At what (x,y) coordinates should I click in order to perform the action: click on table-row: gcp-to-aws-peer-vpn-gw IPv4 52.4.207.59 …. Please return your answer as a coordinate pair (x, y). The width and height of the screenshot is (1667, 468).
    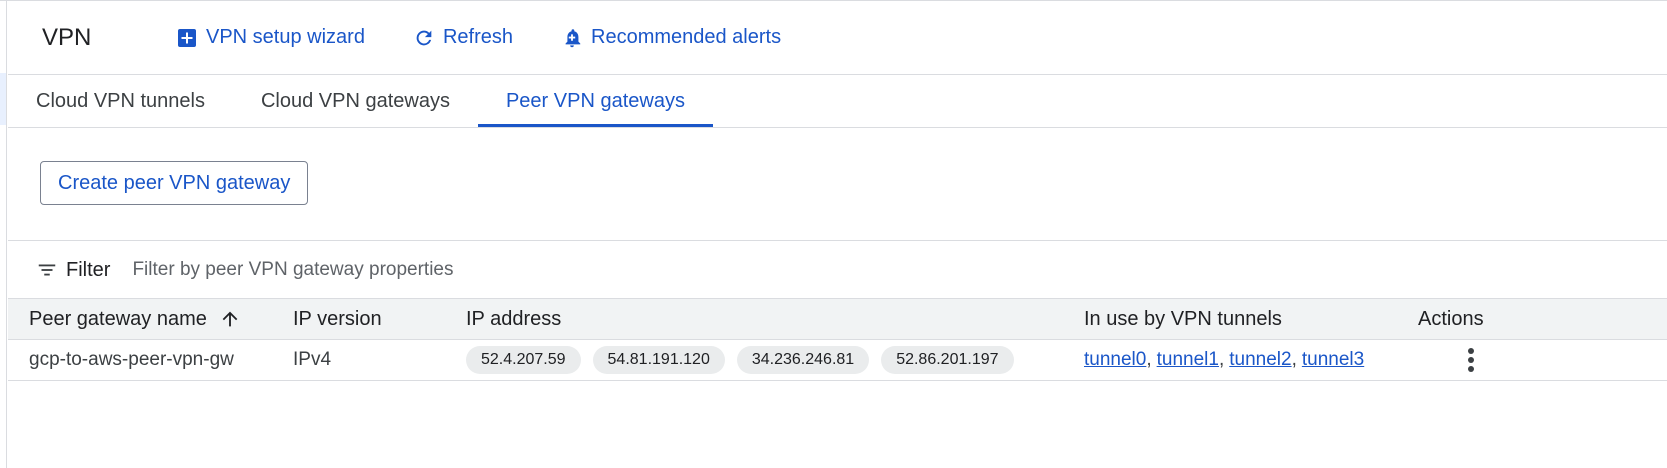
    Looking at the image, I should click on (837, 360).